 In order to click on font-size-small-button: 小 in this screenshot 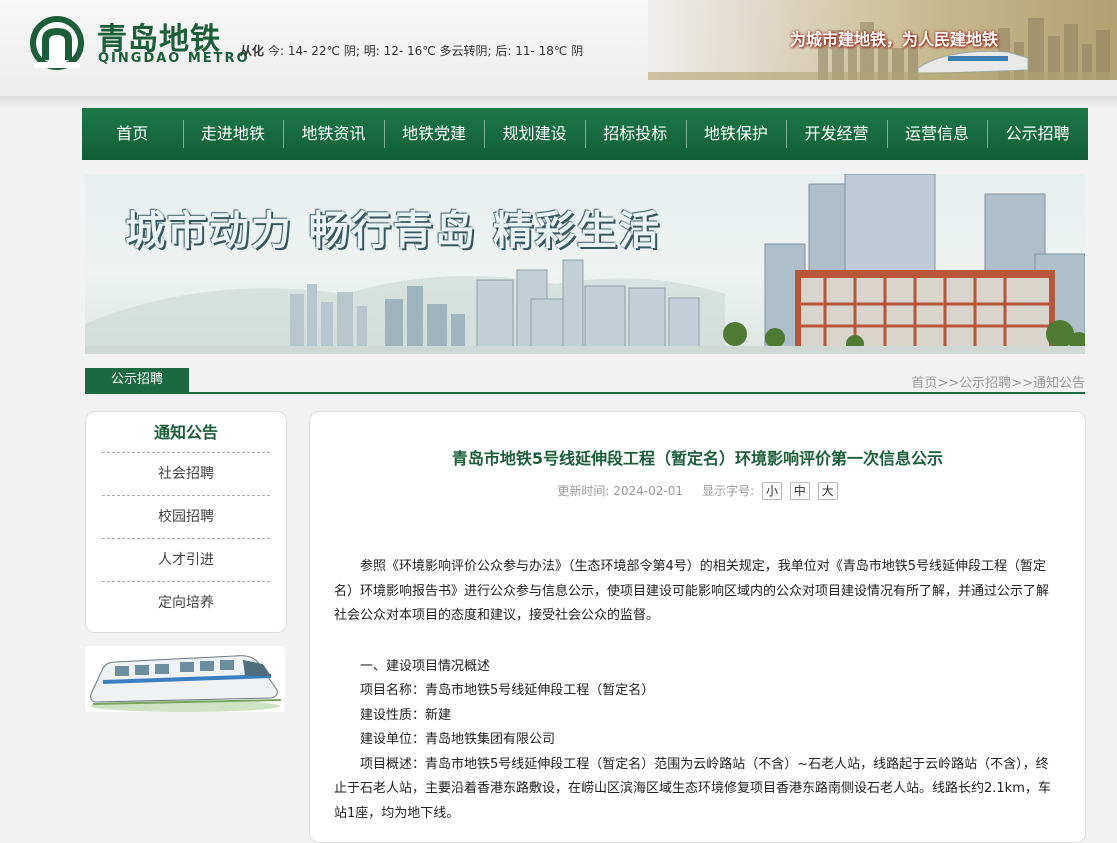, I will do `click(771, 491)`.